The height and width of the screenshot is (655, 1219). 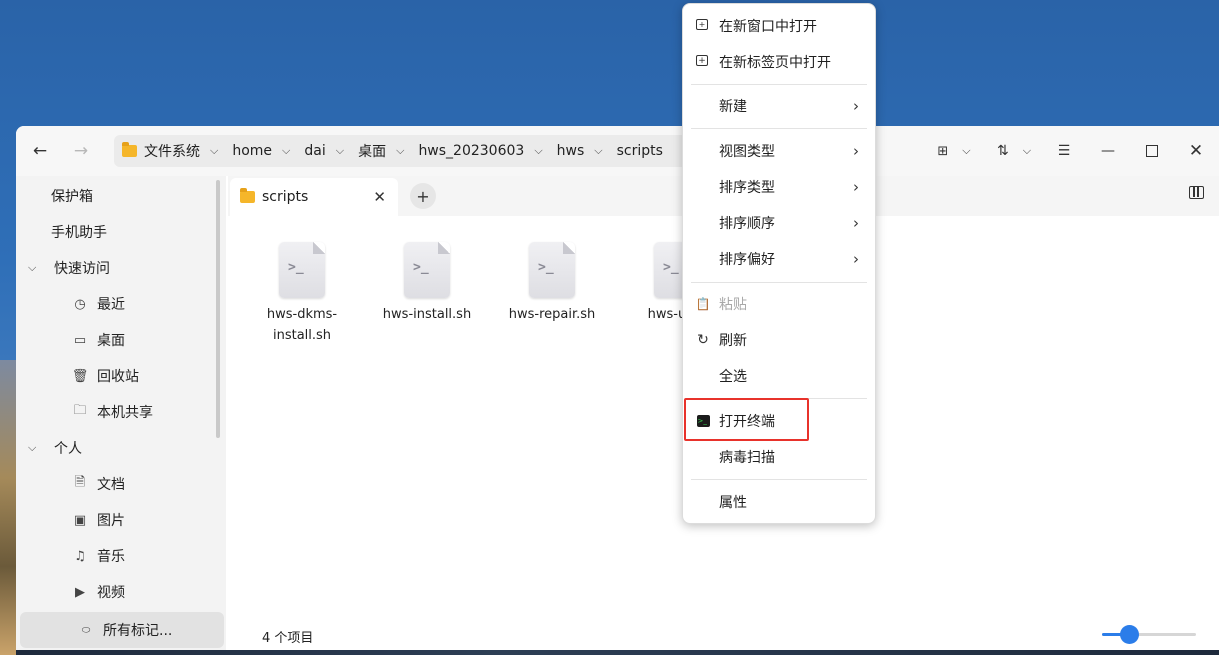 What do you see at coordinates (80, 556) in the screenshot?
I see `music-icon: ♫` at bounding box center [80, 556].